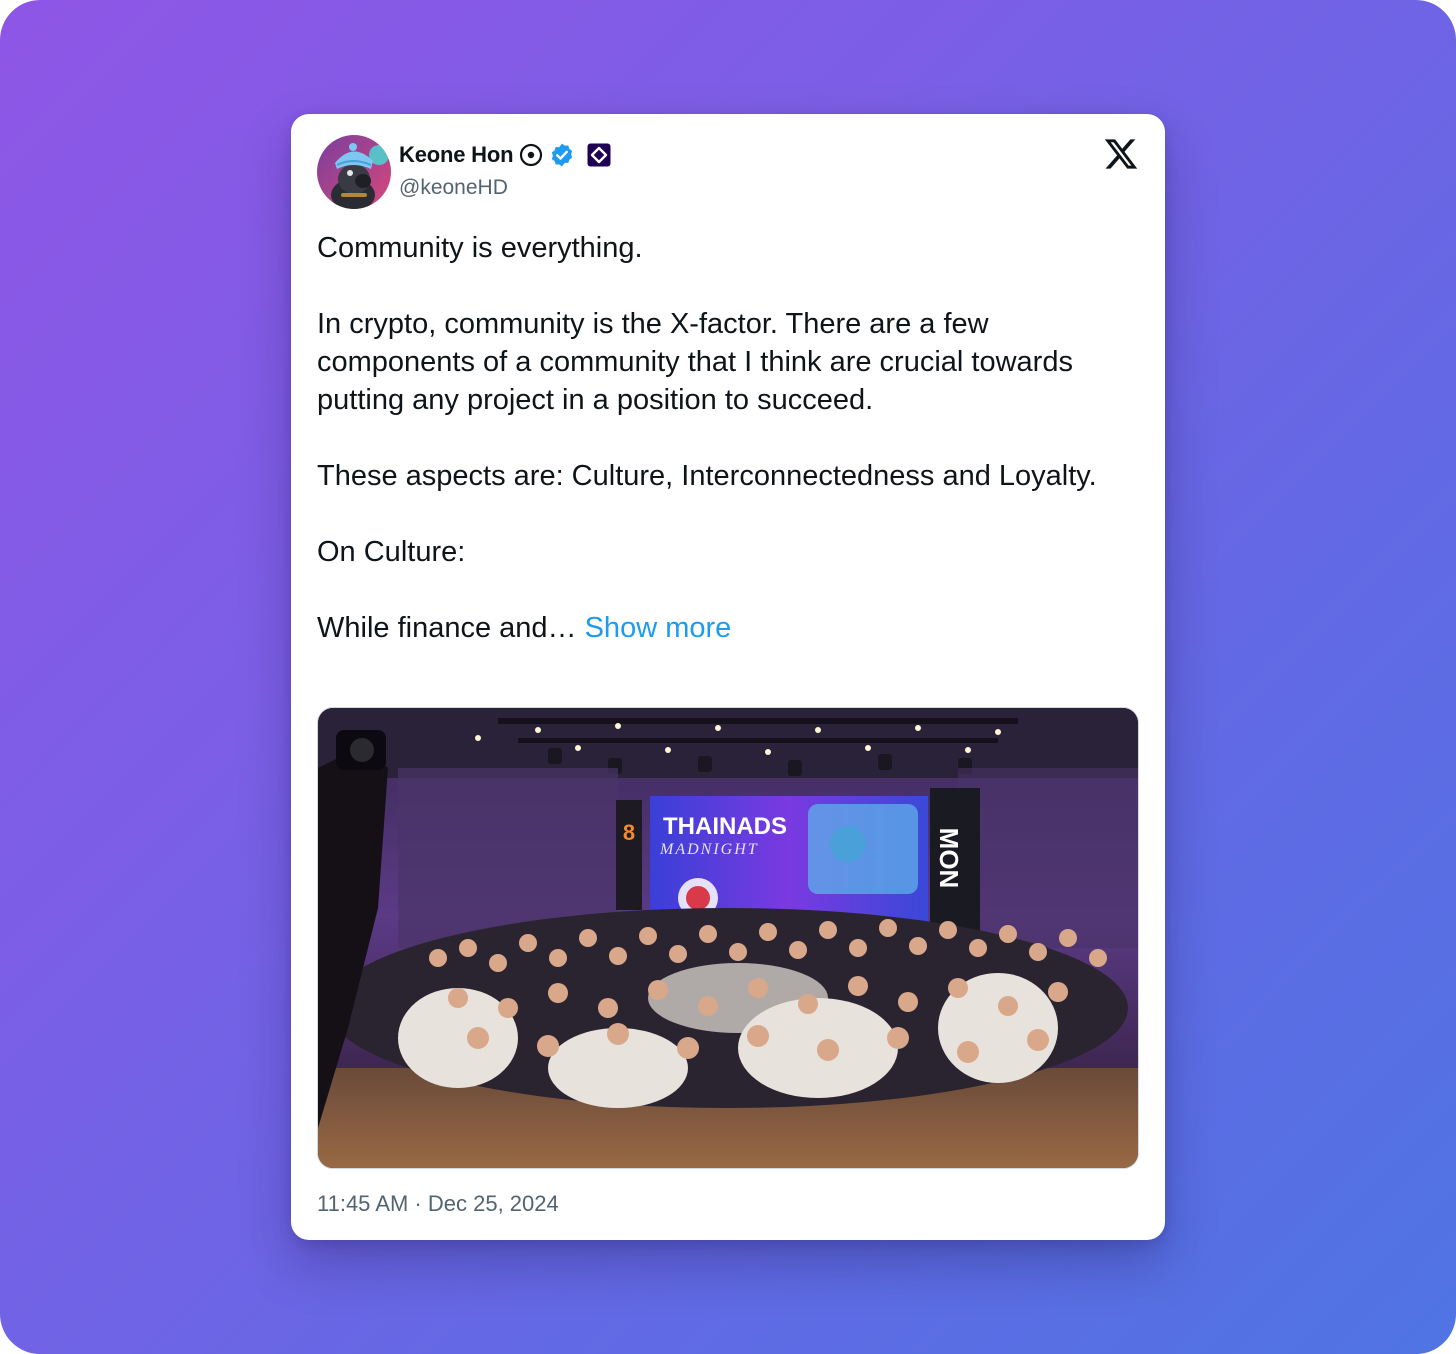 The image size is (1456, 1354). I want to click on show-more-link: Show more, so click(658, 628).